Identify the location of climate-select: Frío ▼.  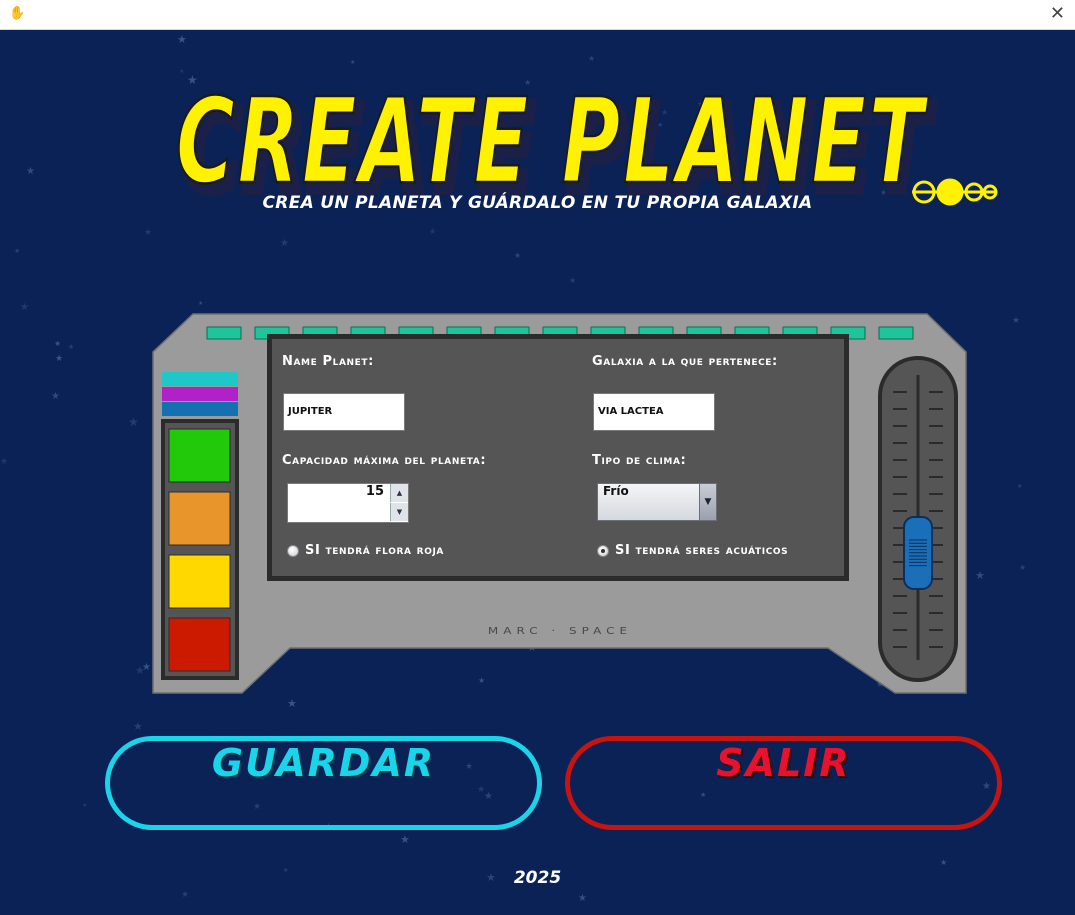
(657, 502).